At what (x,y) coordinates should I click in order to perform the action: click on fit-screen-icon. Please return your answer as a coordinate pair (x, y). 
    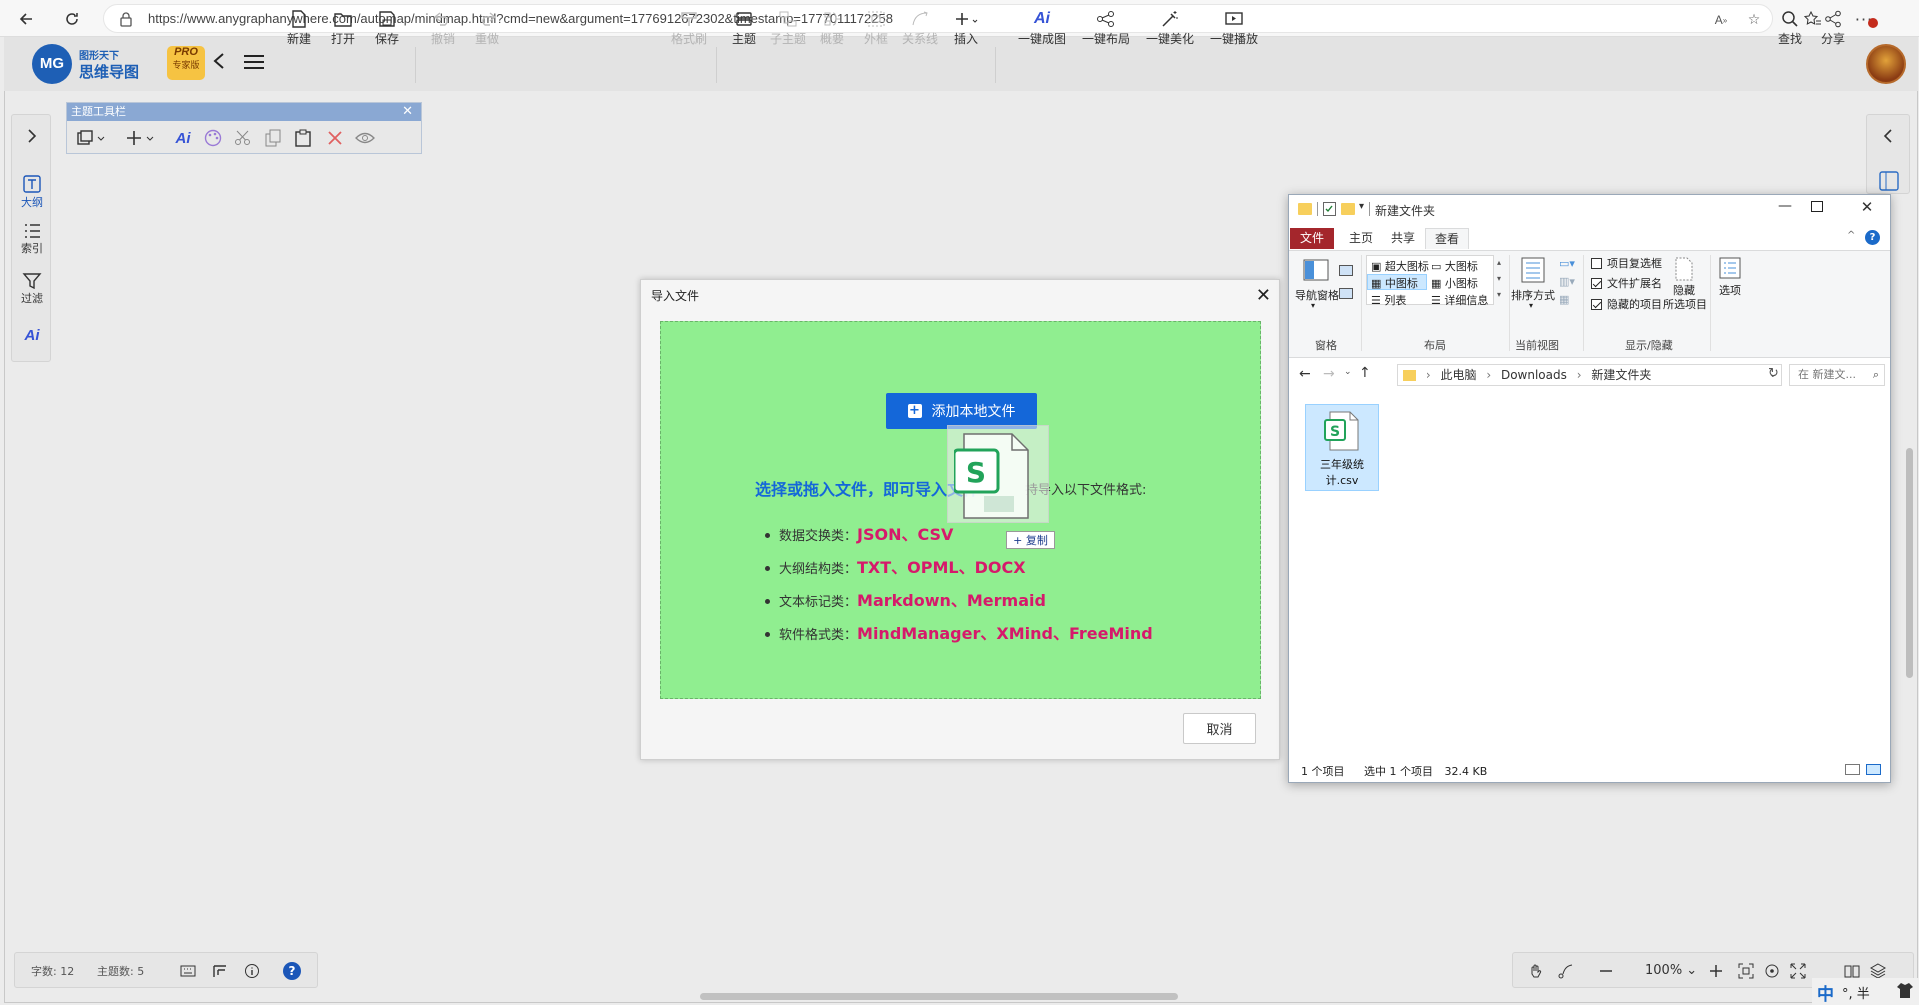
    Looking at the image, I should click on (1746, 971).